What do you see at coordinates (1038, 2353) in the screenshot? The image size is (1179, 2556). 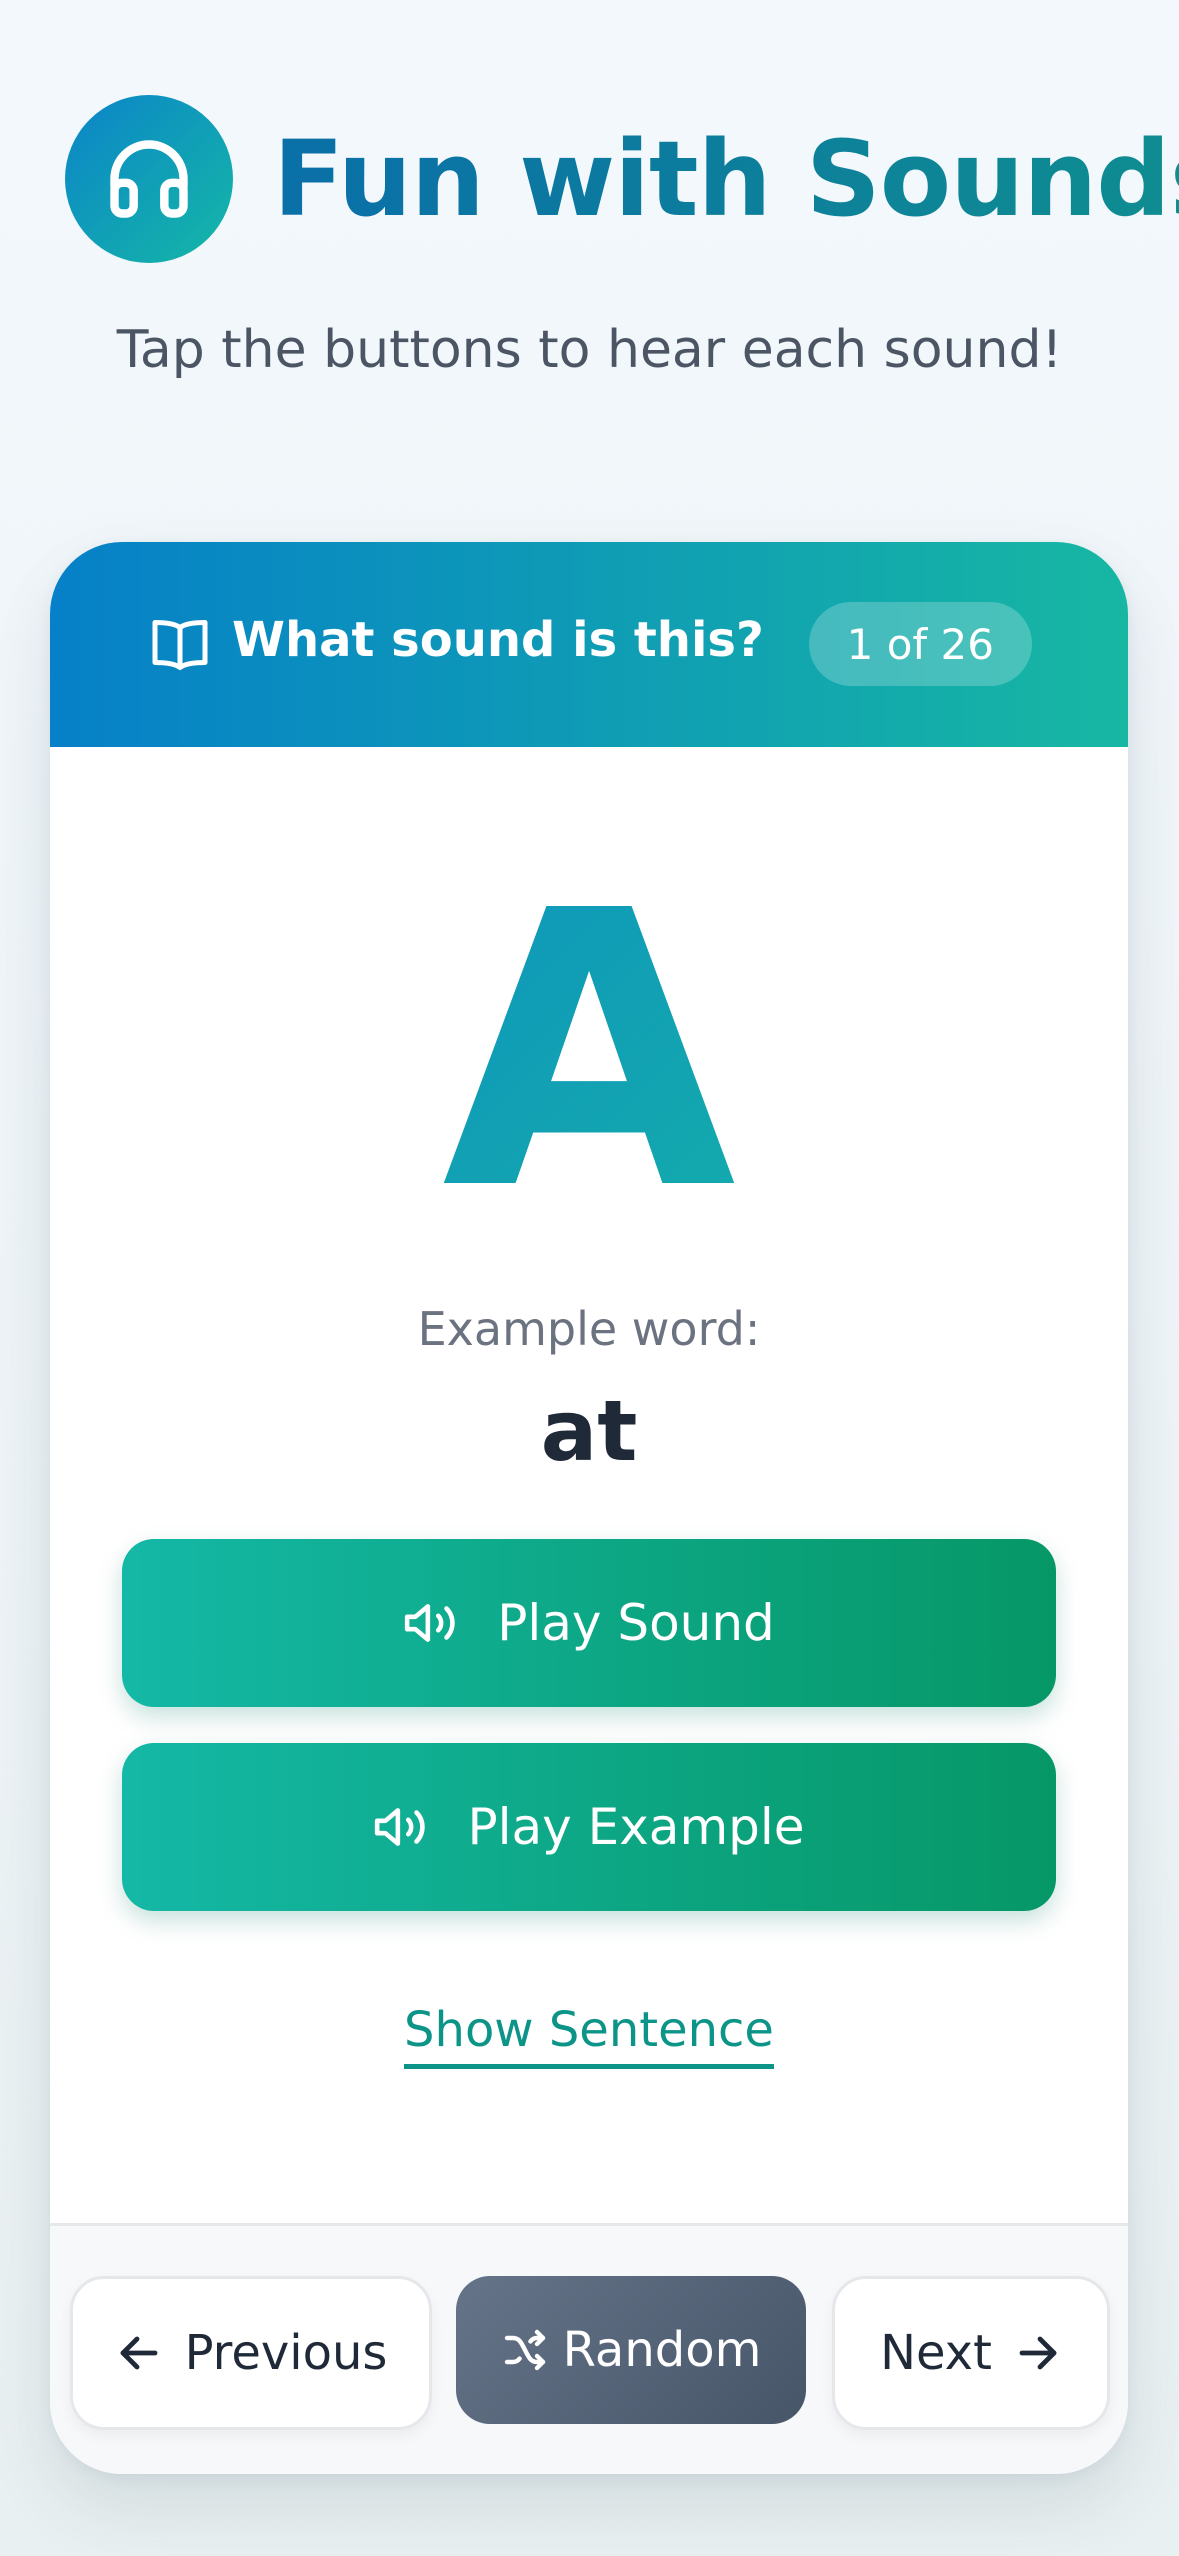 I see `arrow-right-icon` at bounding box center [1038, 2353].